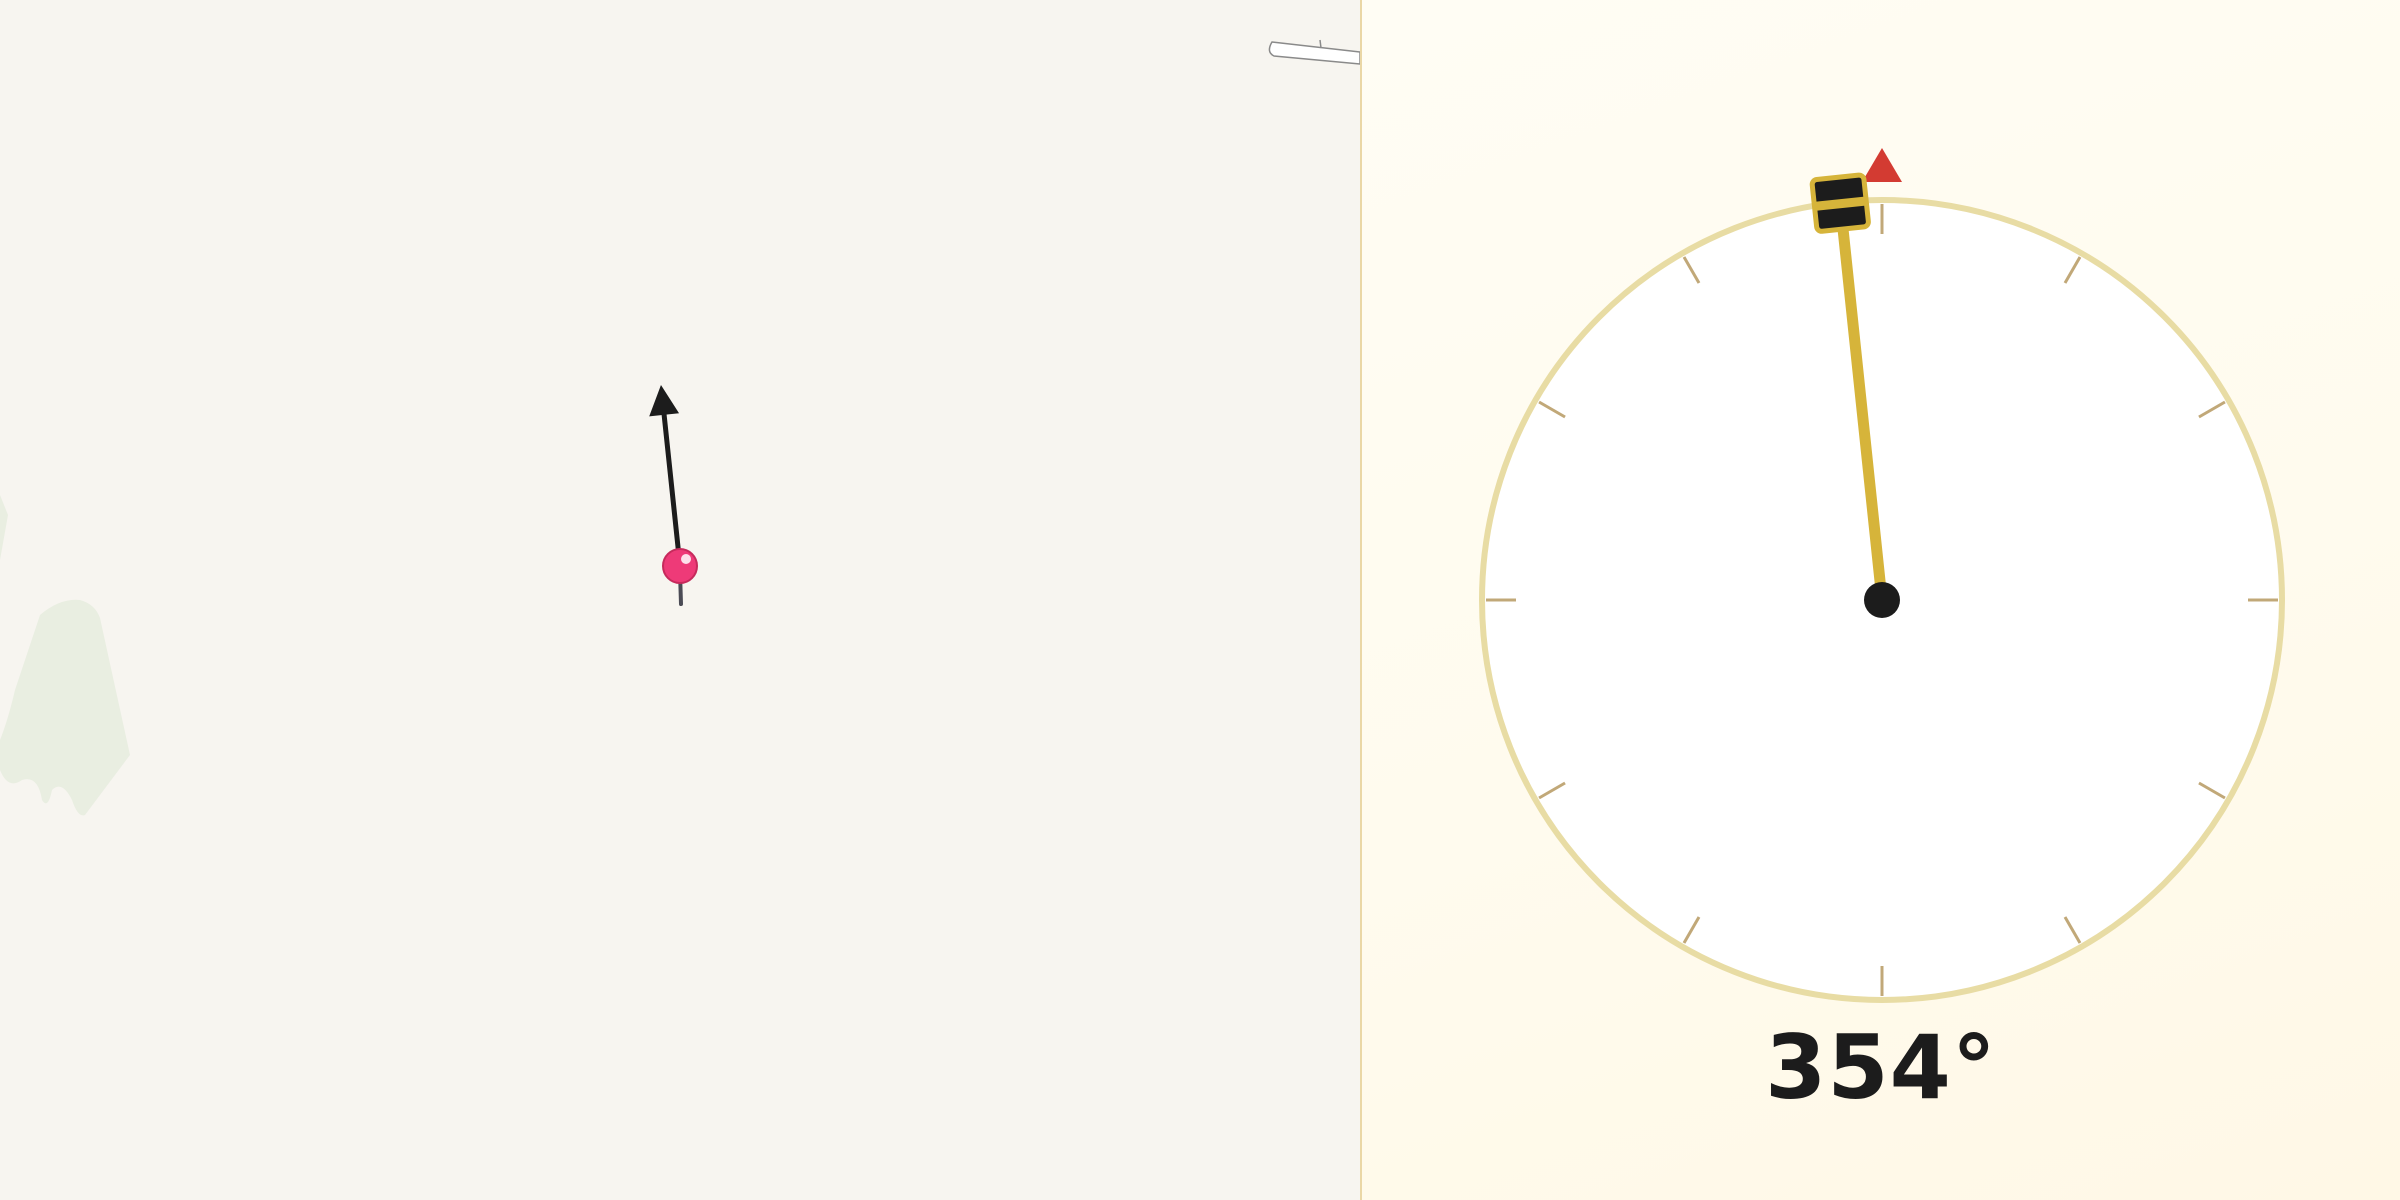 This screenshot has width=2400, height=1200. What do you see at coordinates (1314, 53) in the screenshot?
I see `road-fragment` at bounding box center [1314, 53].